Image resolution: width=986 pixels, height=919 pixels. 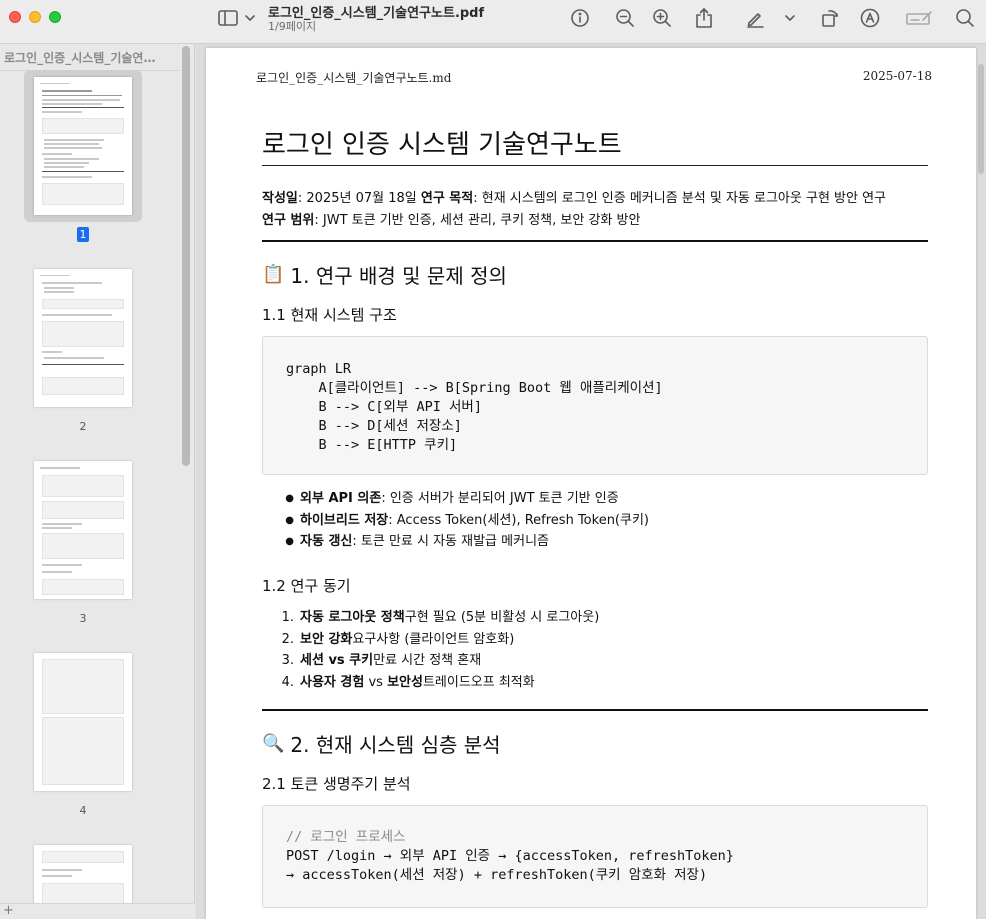 What do you see at coordinates (417, 541) in the screenshot?
I see `list-item: ● 자동 갱신: 토큰 만료 시 자동 재발급 메커니즘` at bounding box center [417, 541].